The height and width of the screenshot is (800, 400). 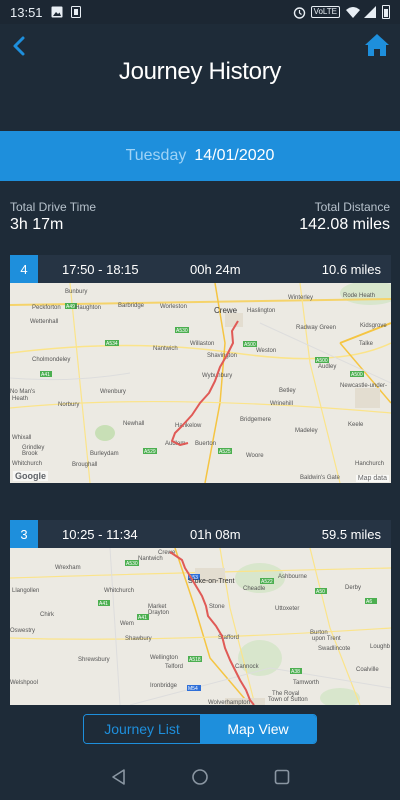 What do you see at coordinates (370, 12) in the screenshot?
I see `signal-icon` at bounding box center [370, 12].